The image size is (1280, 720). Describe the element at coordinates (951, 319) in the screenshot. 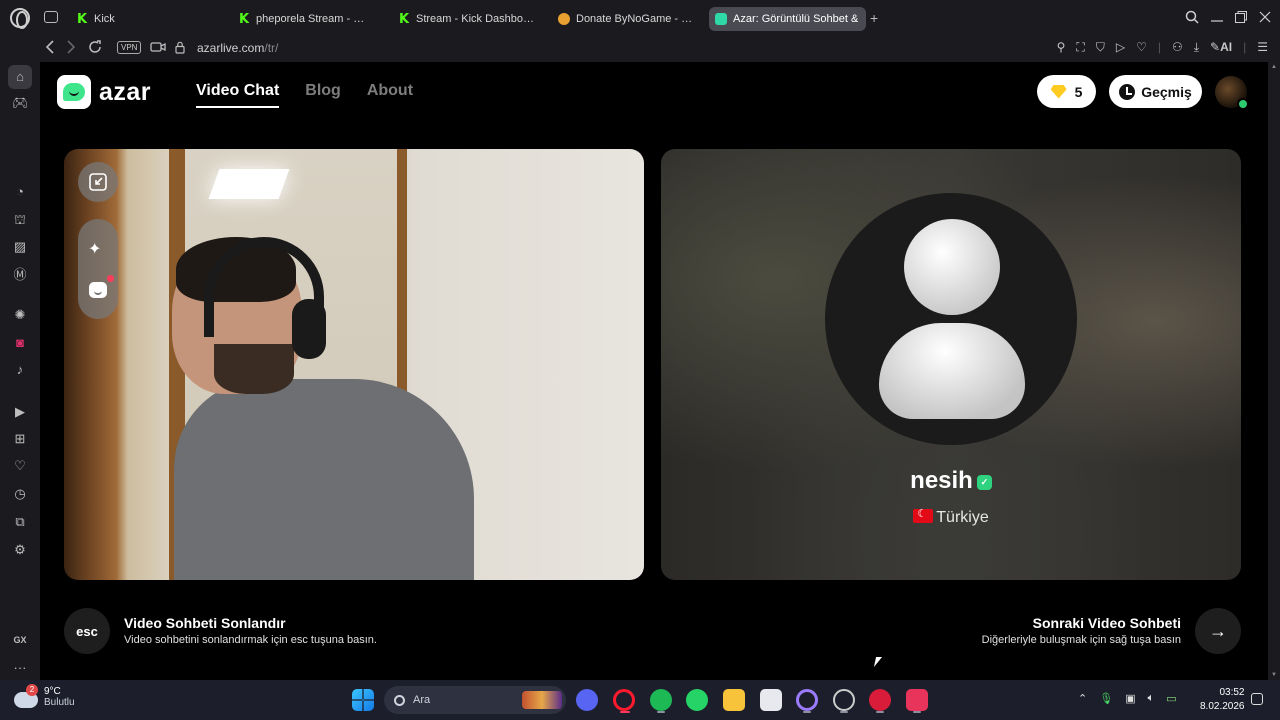

I see `peer-avatar` at that location.